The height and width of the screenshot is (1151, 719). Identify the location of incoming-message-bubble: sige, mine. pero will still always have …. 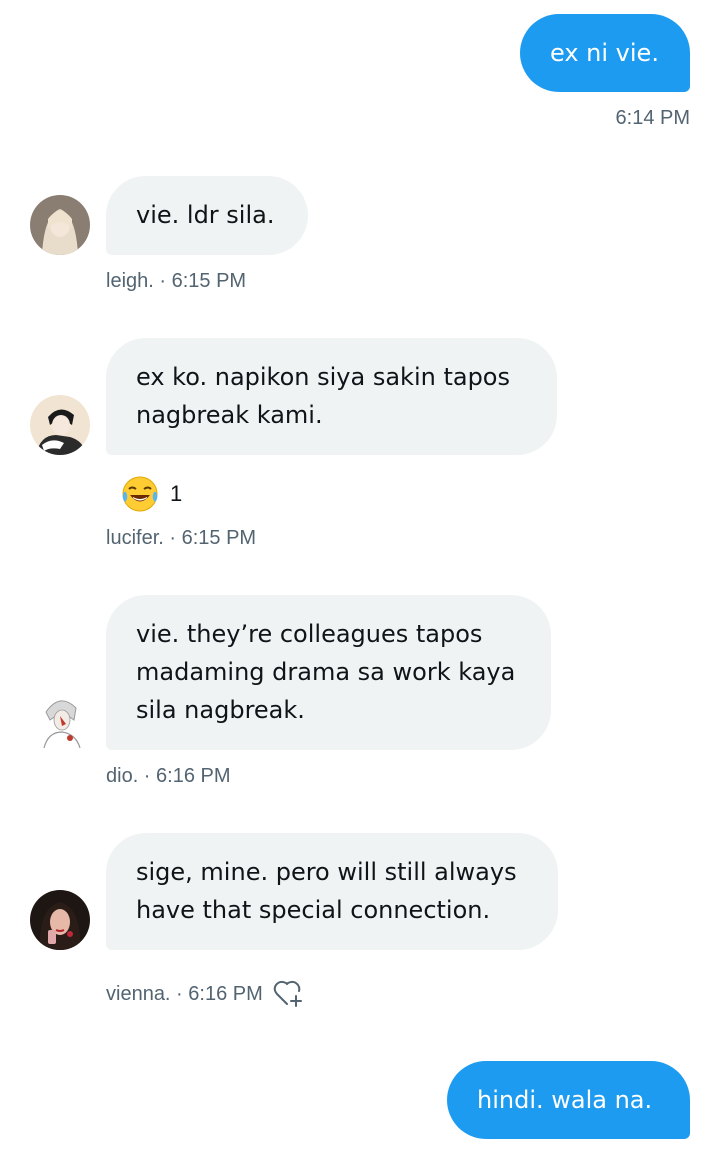
(332, 891).